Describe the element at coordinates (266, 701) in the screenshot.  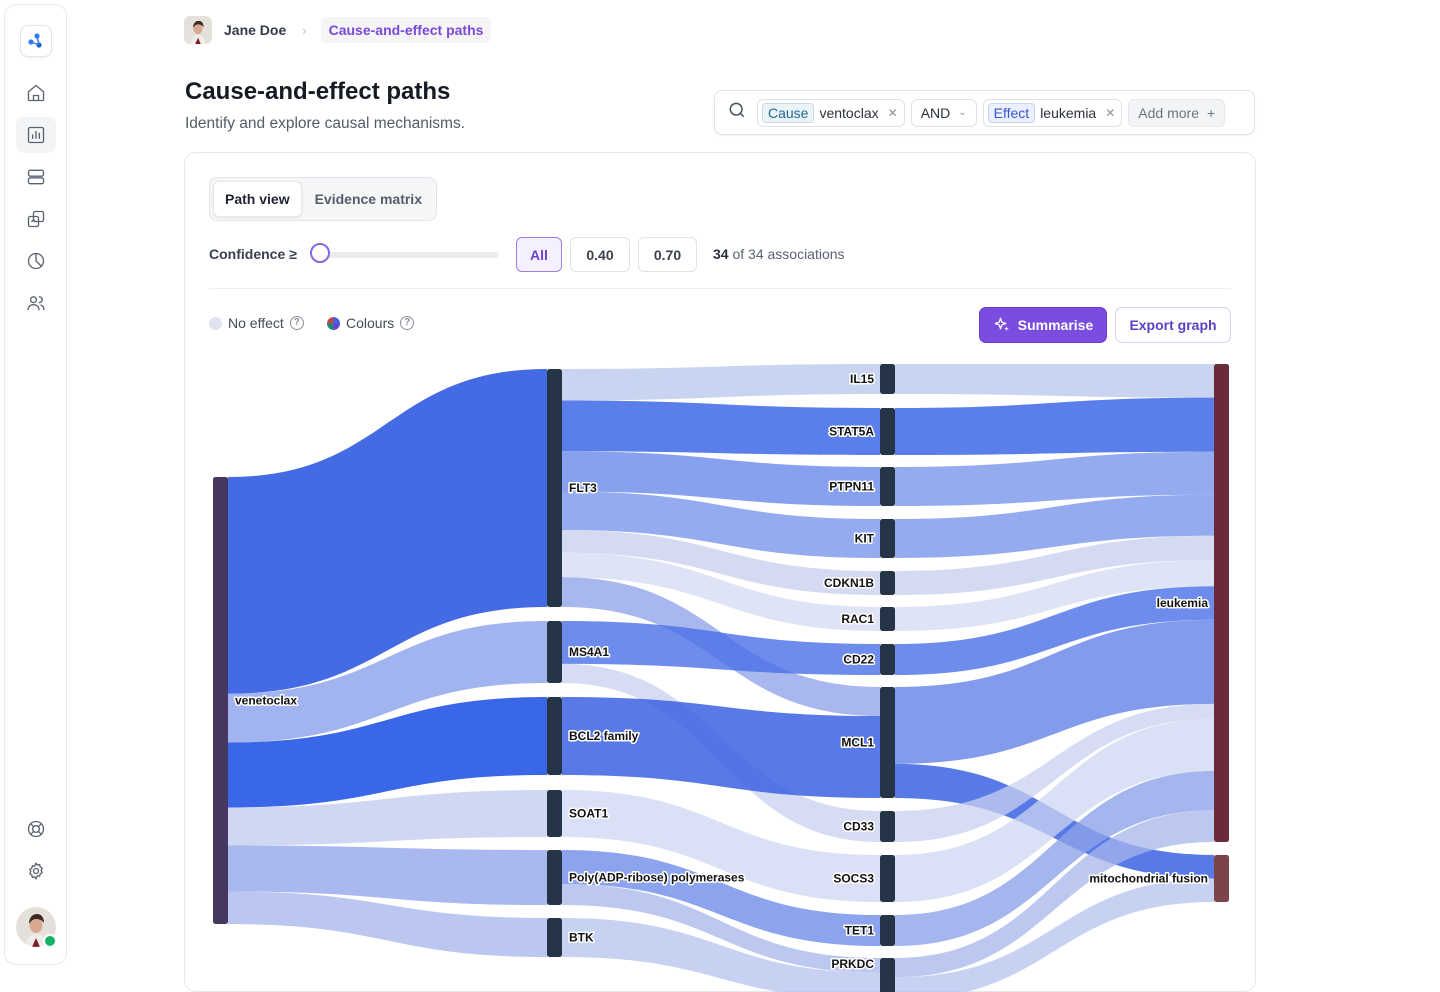
I see `sankey-label-venetoclax: venetoclax` at that location.